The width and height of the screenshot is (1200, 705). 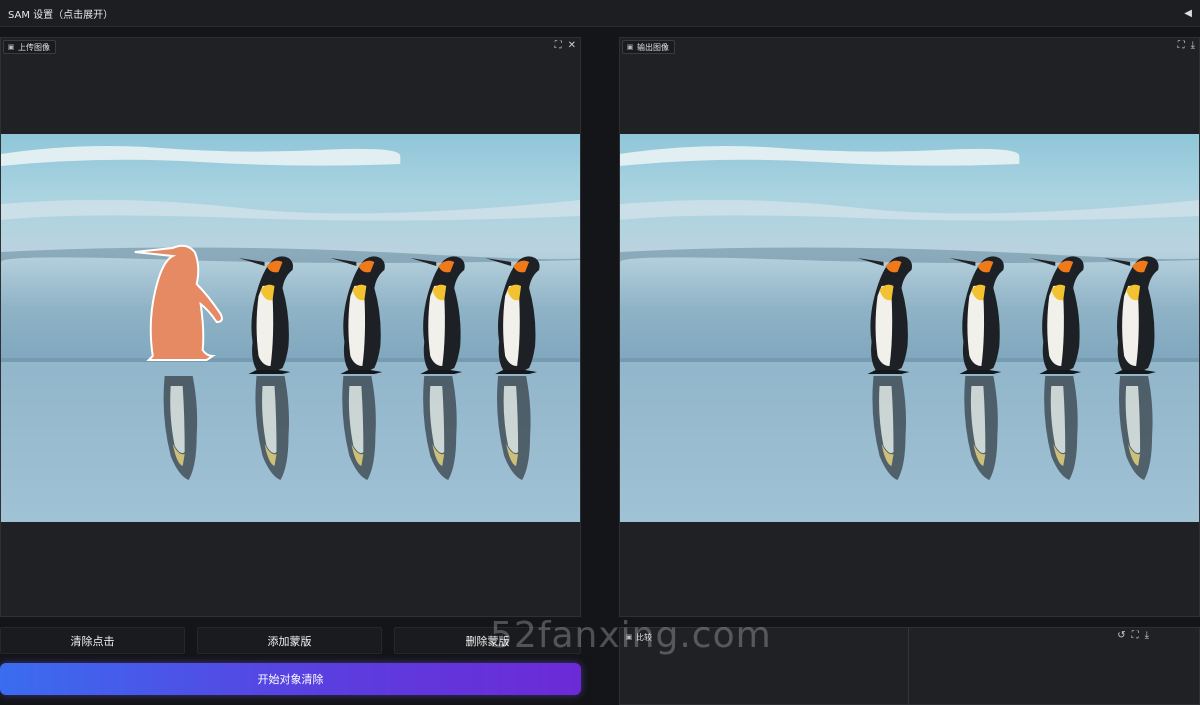 I want to click on compare-toolbar: ↺ ⛶ ⤓, so click(x=1133, y=636).